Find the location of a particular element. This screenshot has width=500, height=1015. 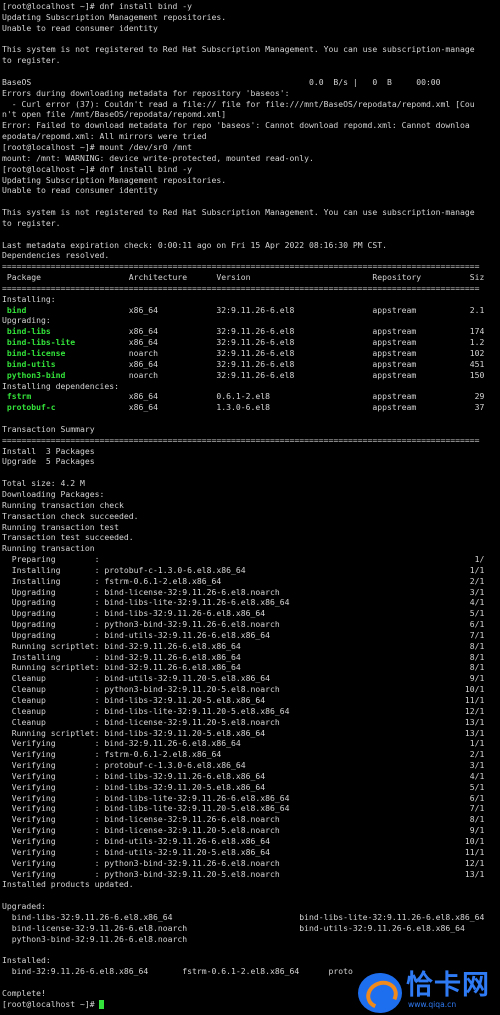

terminal-line: Installed products updated. is located at coordinates (68, 884).